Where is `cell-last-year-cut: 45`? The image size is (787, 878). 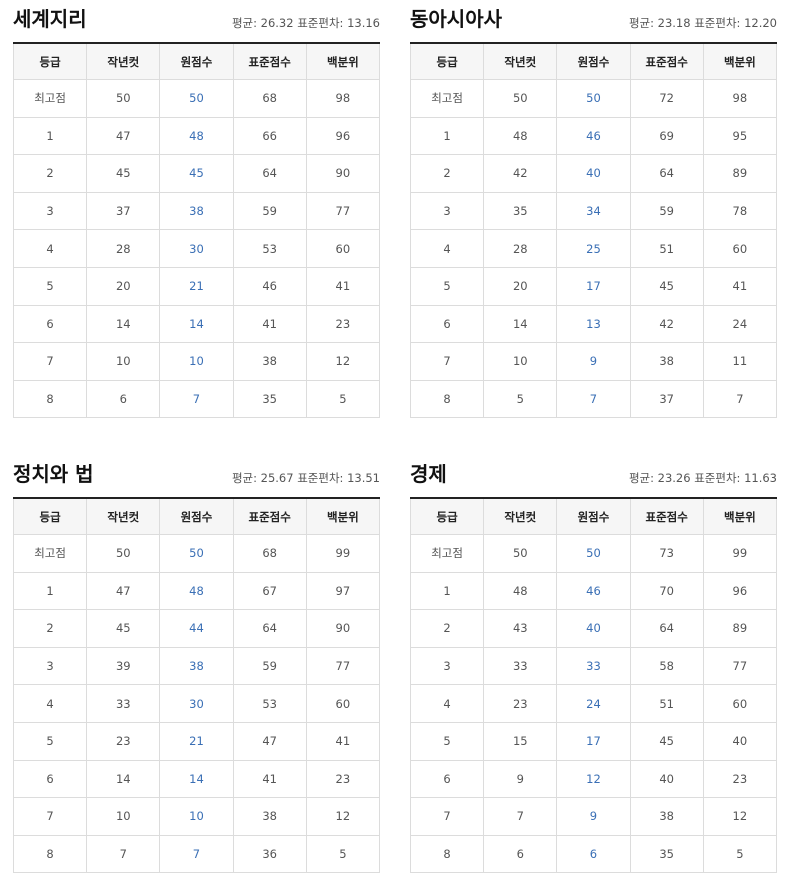 cell-last-year-cut: 45 is located at coordinates (123, 173).